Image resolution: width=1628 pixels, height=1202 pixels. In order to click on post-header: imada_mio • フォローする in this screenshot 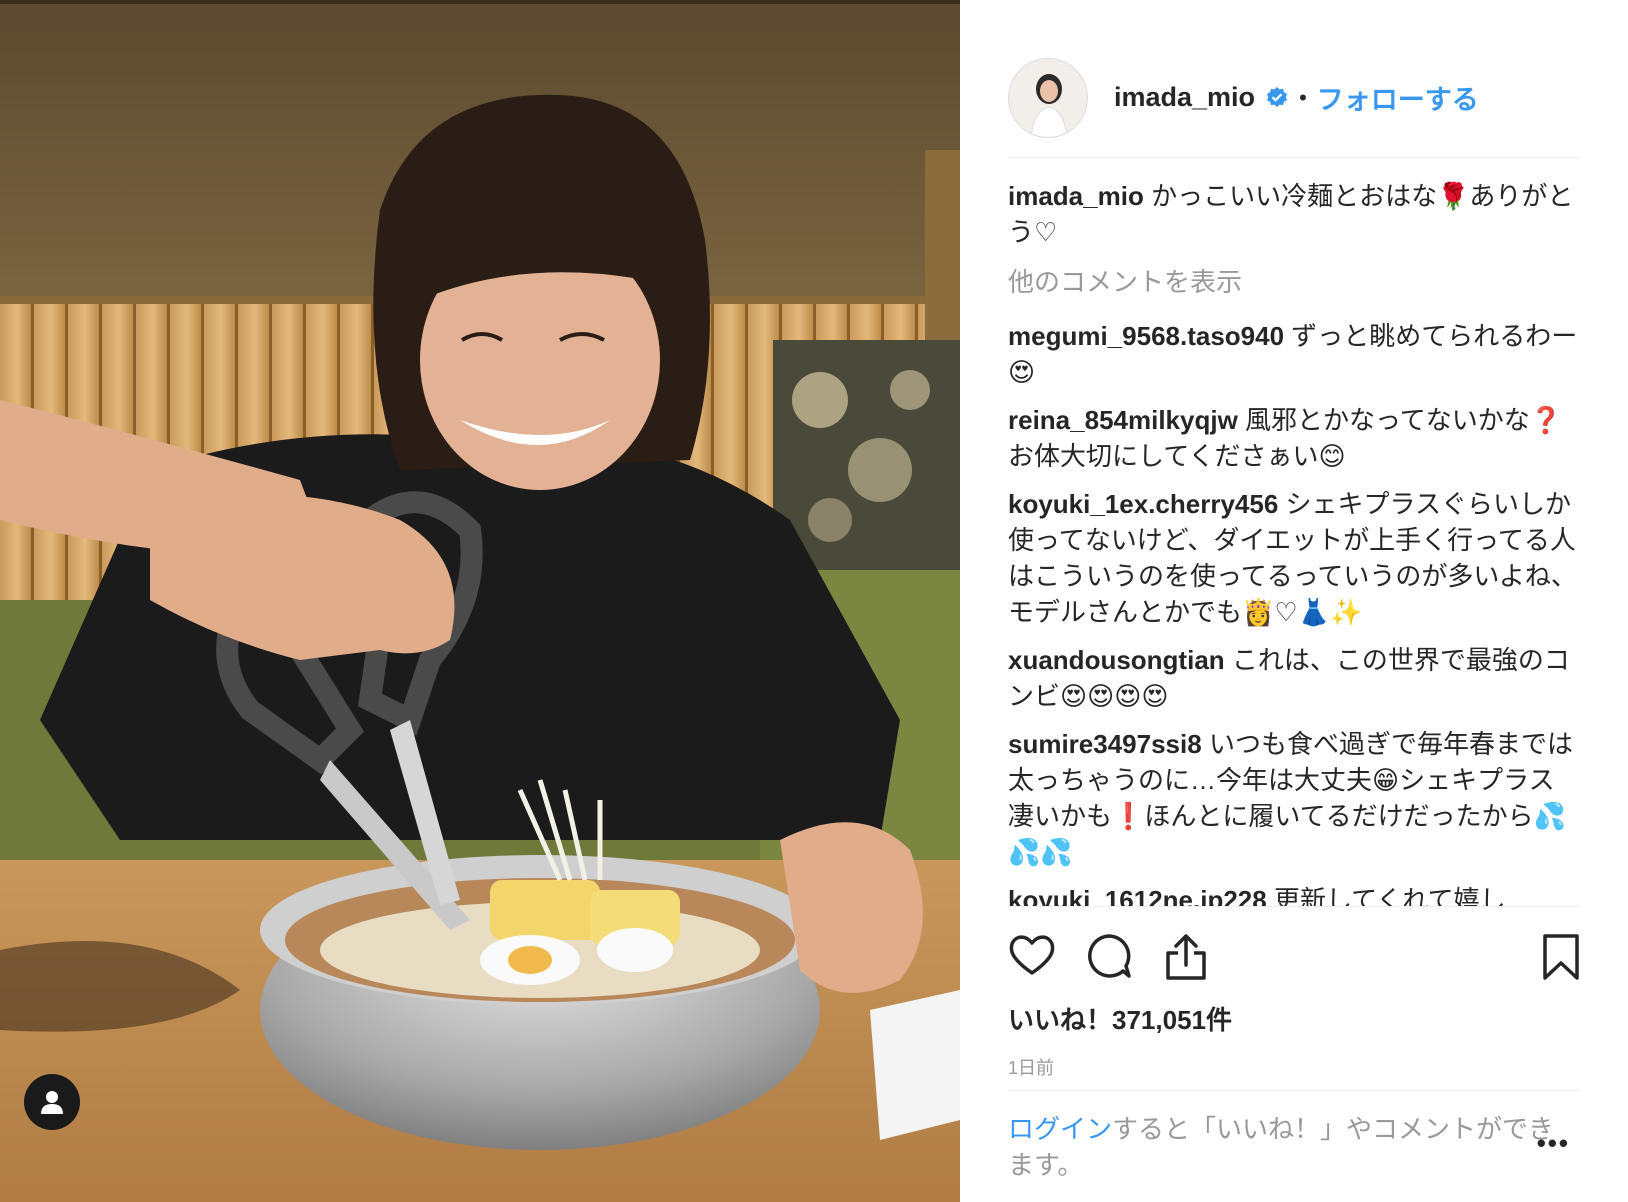, I will do `click(1294, 98)`.